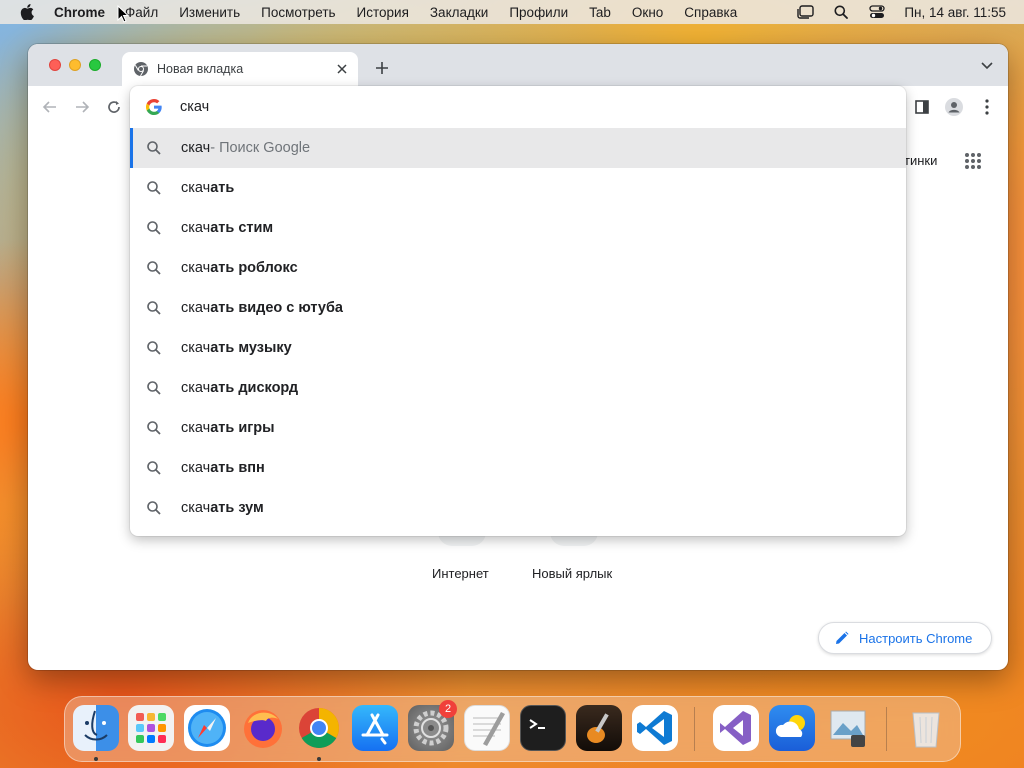  What do you see at coordinates (512, 729) in the screenshot?
I see `dock: 2` at bounding box center [512, 729].